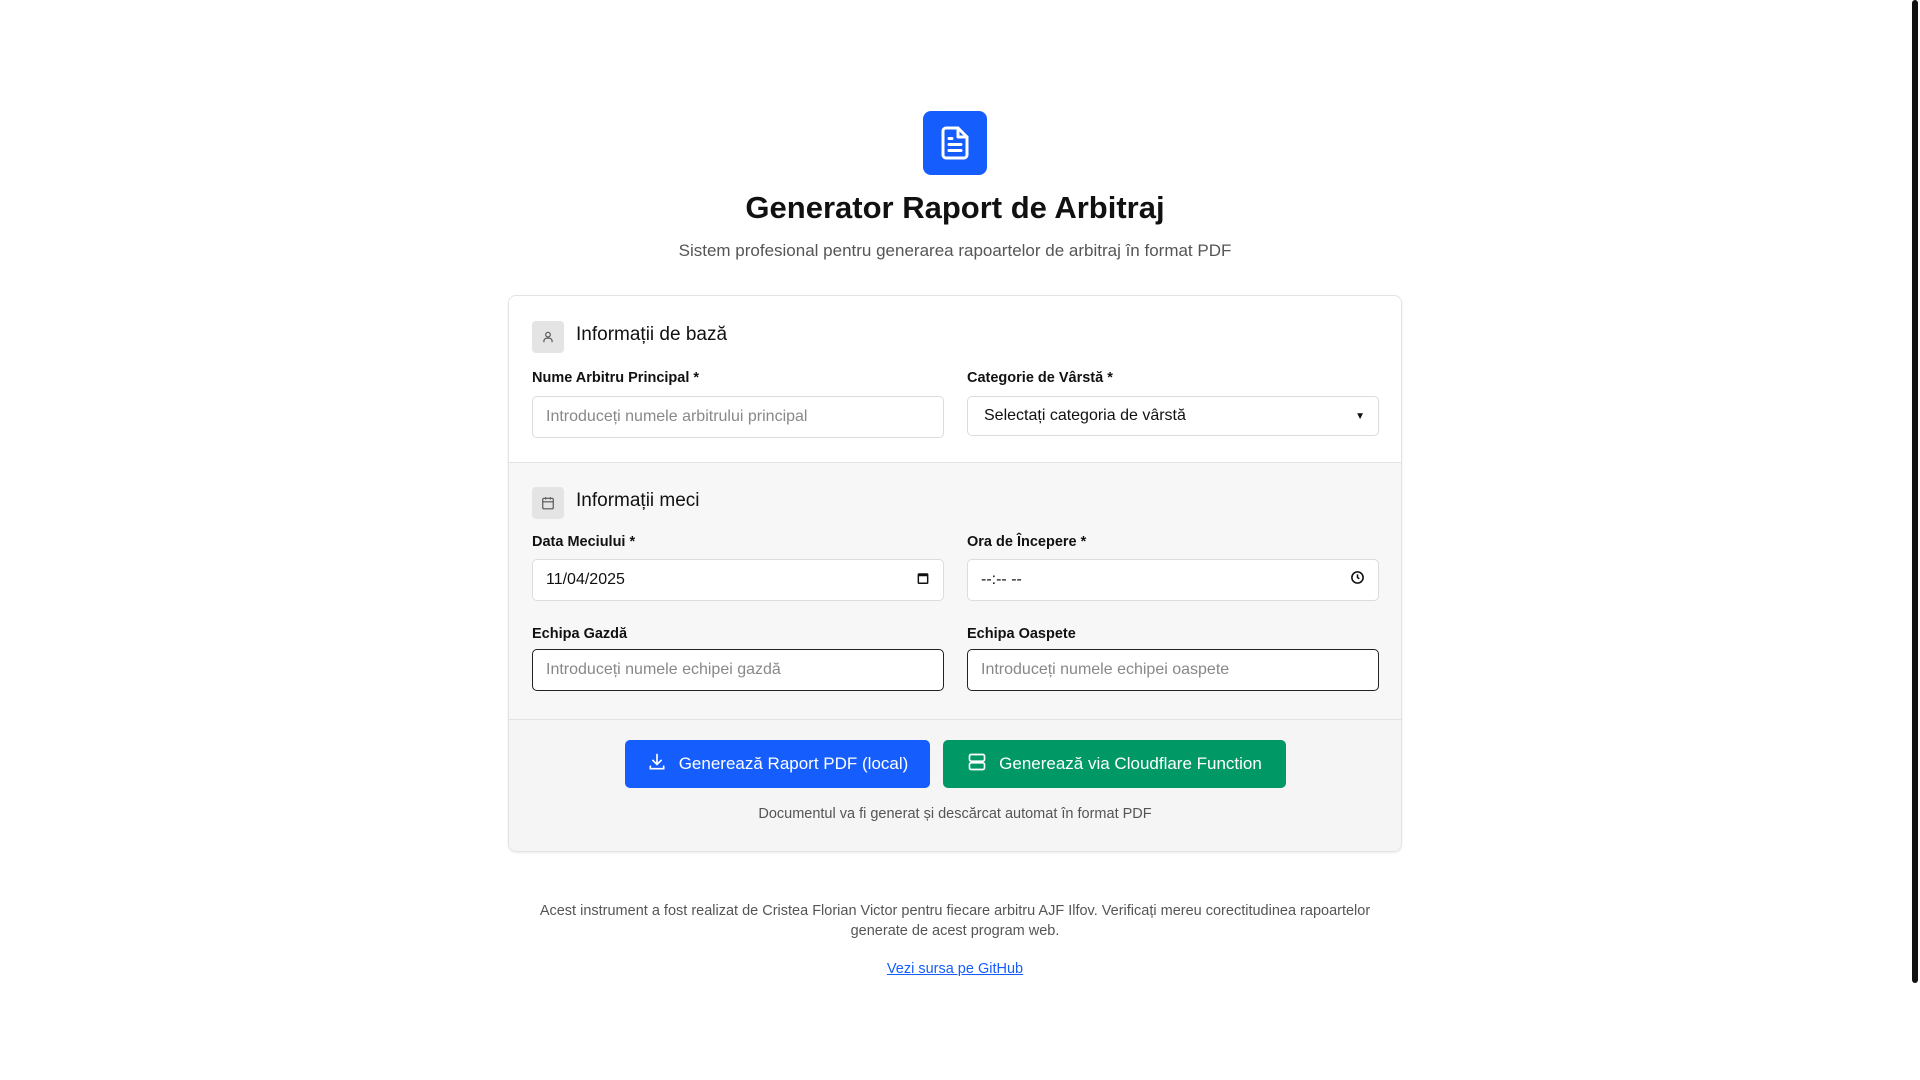  I want to click on category-label: Categorie de Vârstă *, so click(1040, 378).